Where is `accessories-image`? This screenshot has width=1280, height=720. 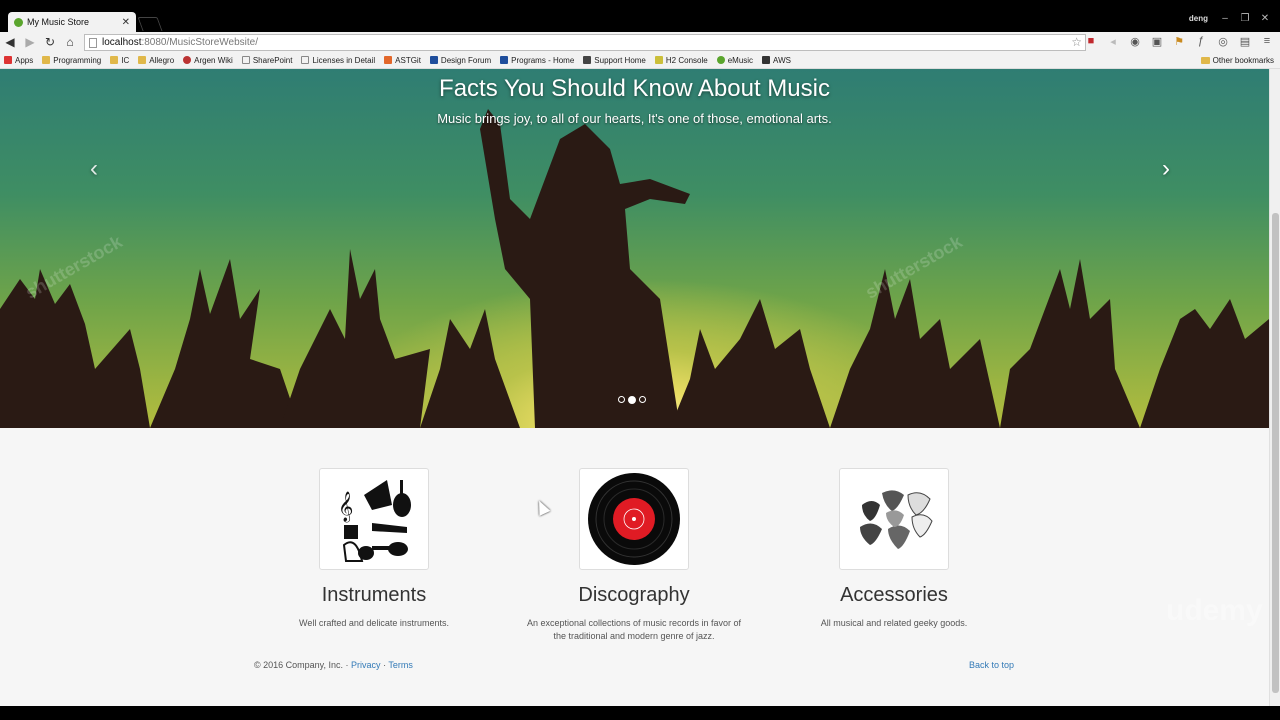 accessories-image is located at coordinates (894, 519).